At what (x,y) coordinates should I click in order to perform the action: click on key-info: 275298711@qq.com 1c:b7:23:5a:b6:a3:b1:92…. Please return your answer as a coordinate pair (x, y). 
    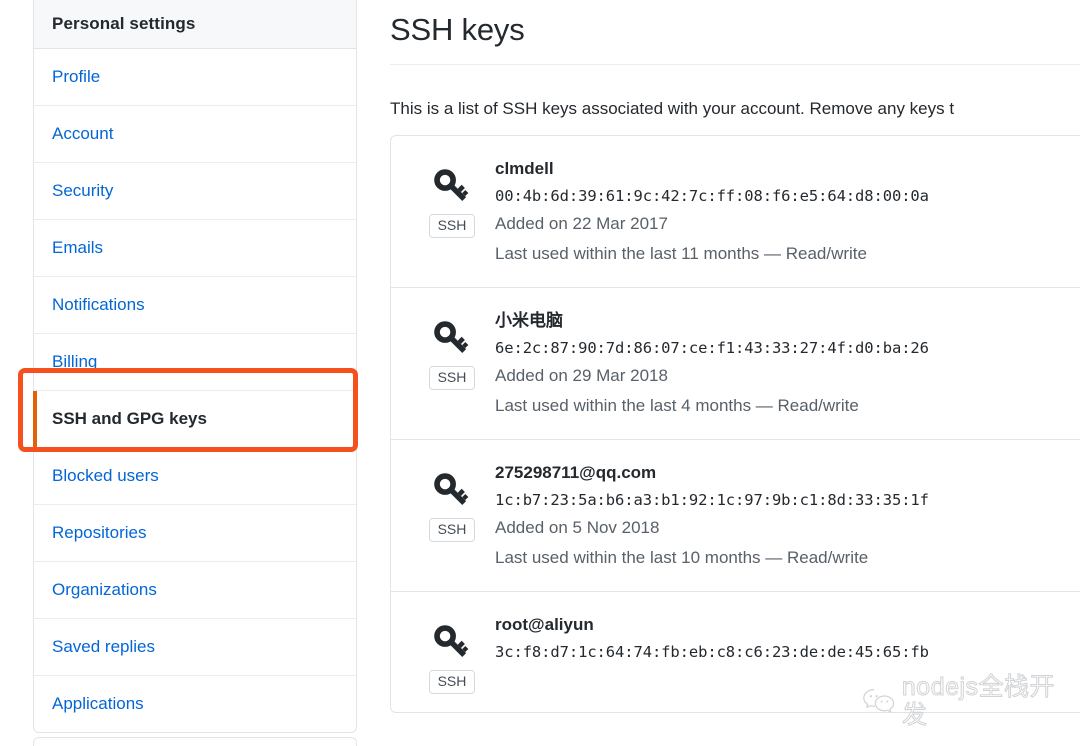
    Looking at the image, I should click on (710, 515).